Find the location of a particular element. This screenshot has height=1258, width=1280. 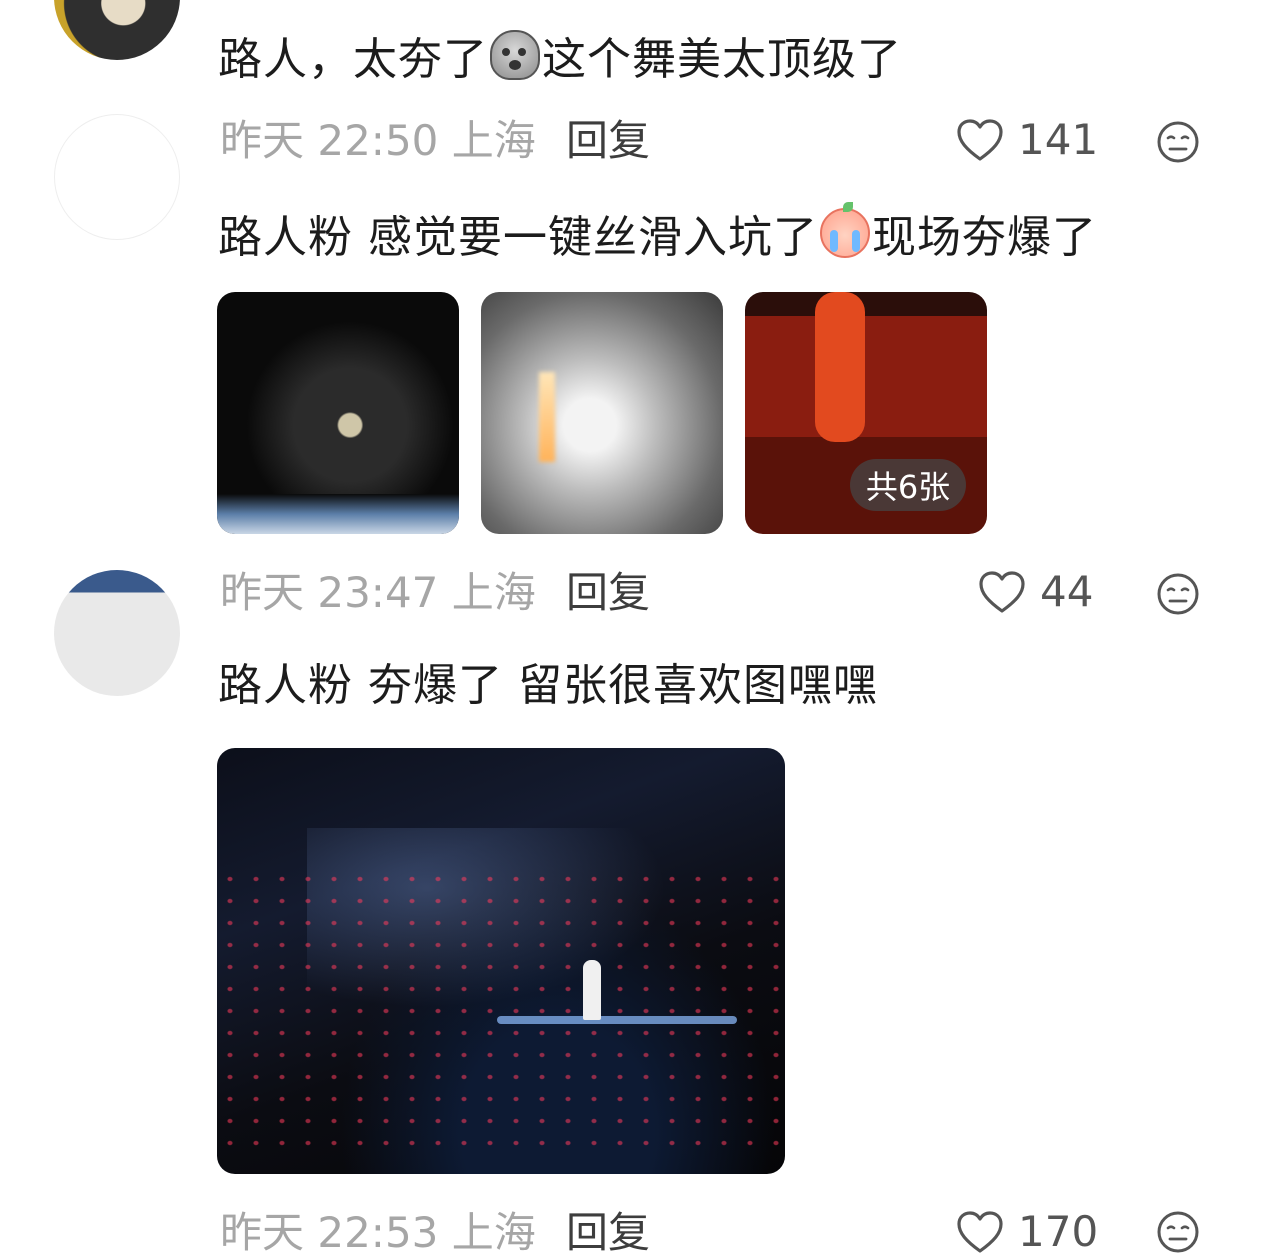

like-count: 170 is located at coordinates (1058, 1231).